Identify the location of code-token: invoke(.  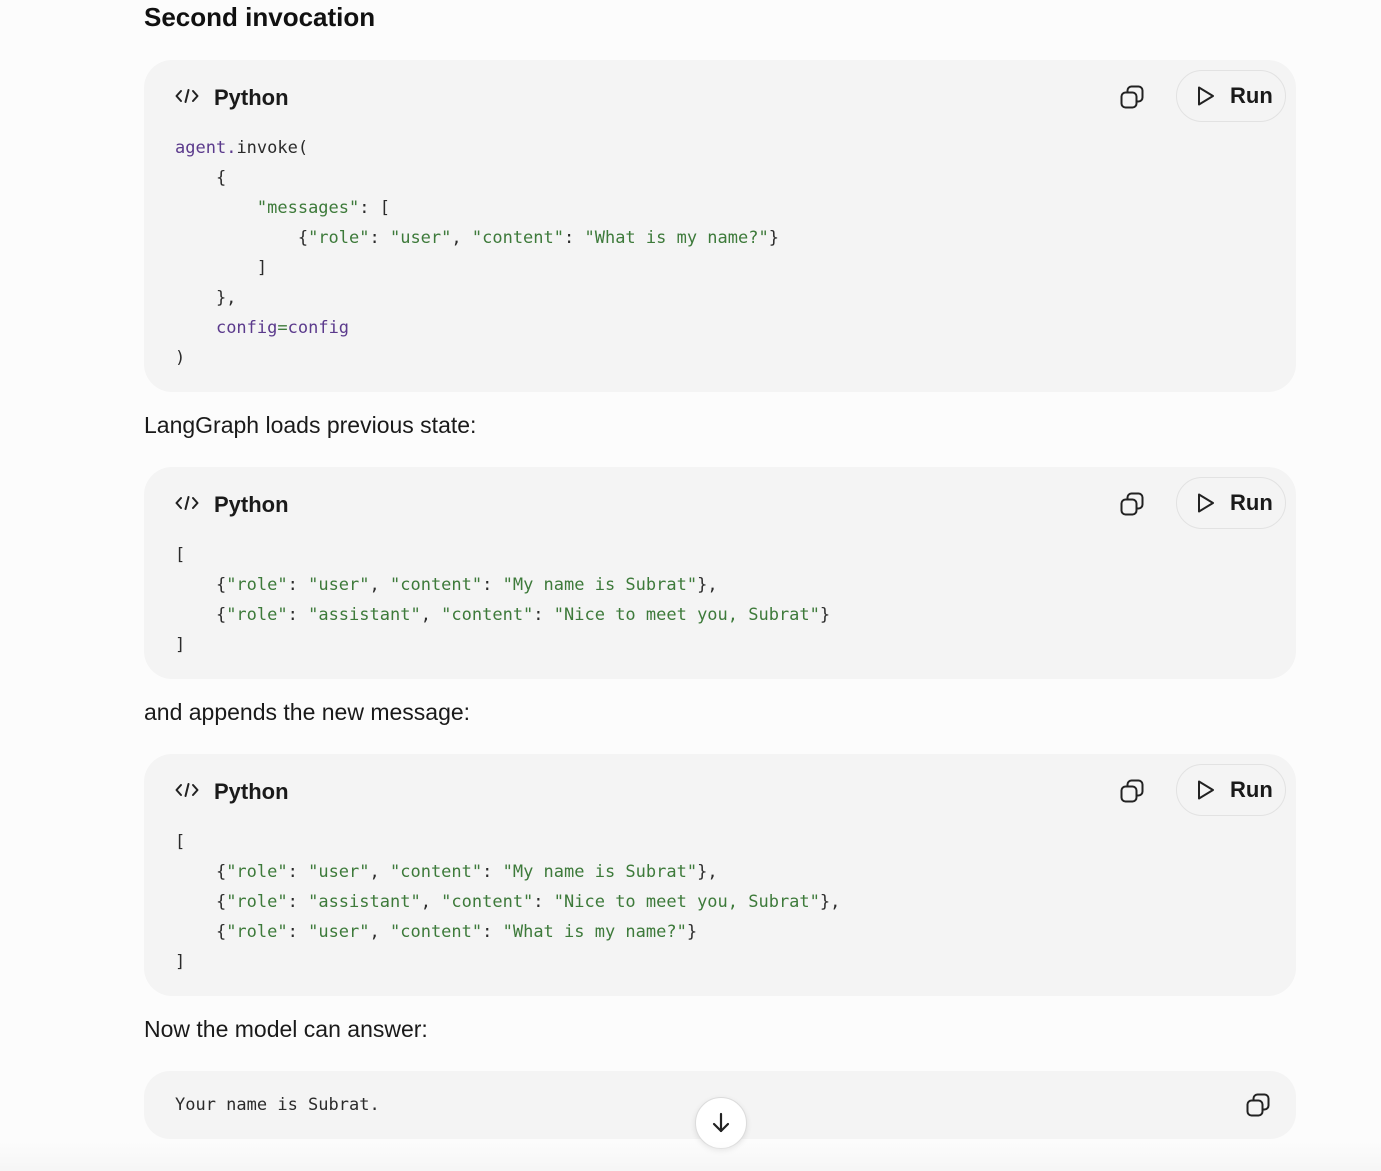
(272, 148).